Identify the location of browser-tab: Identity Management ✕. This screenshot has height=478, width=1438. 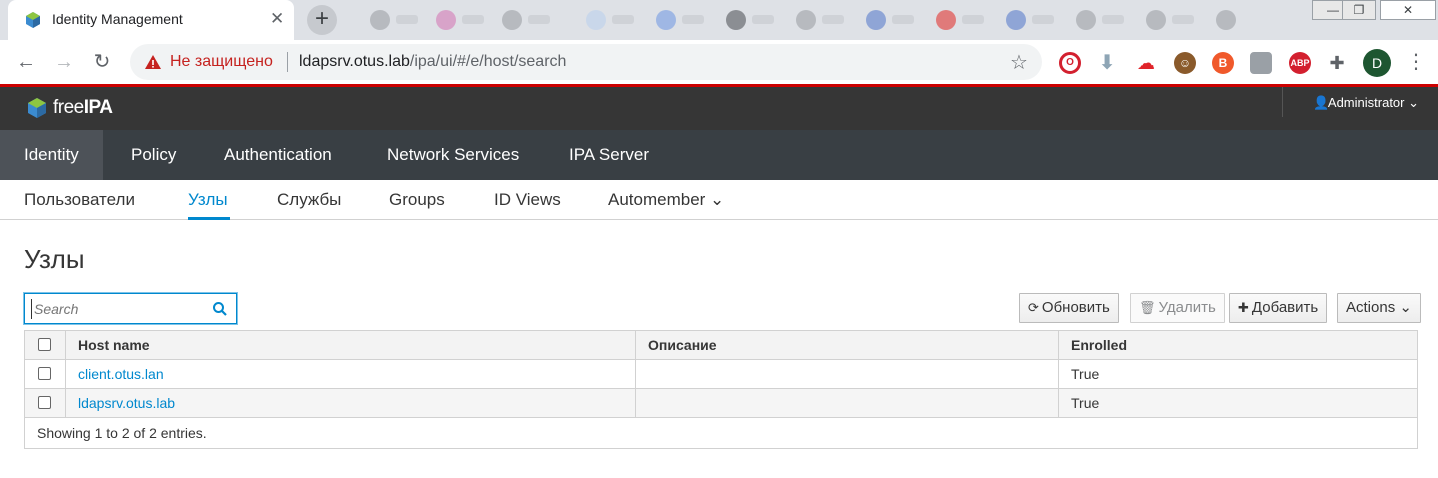
(151, 20).